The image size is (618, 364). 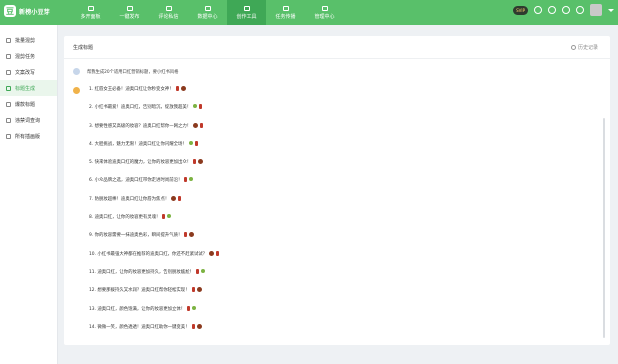 I want to click on sidebar-item-label: 文案改写, so click(x=25, y=72).